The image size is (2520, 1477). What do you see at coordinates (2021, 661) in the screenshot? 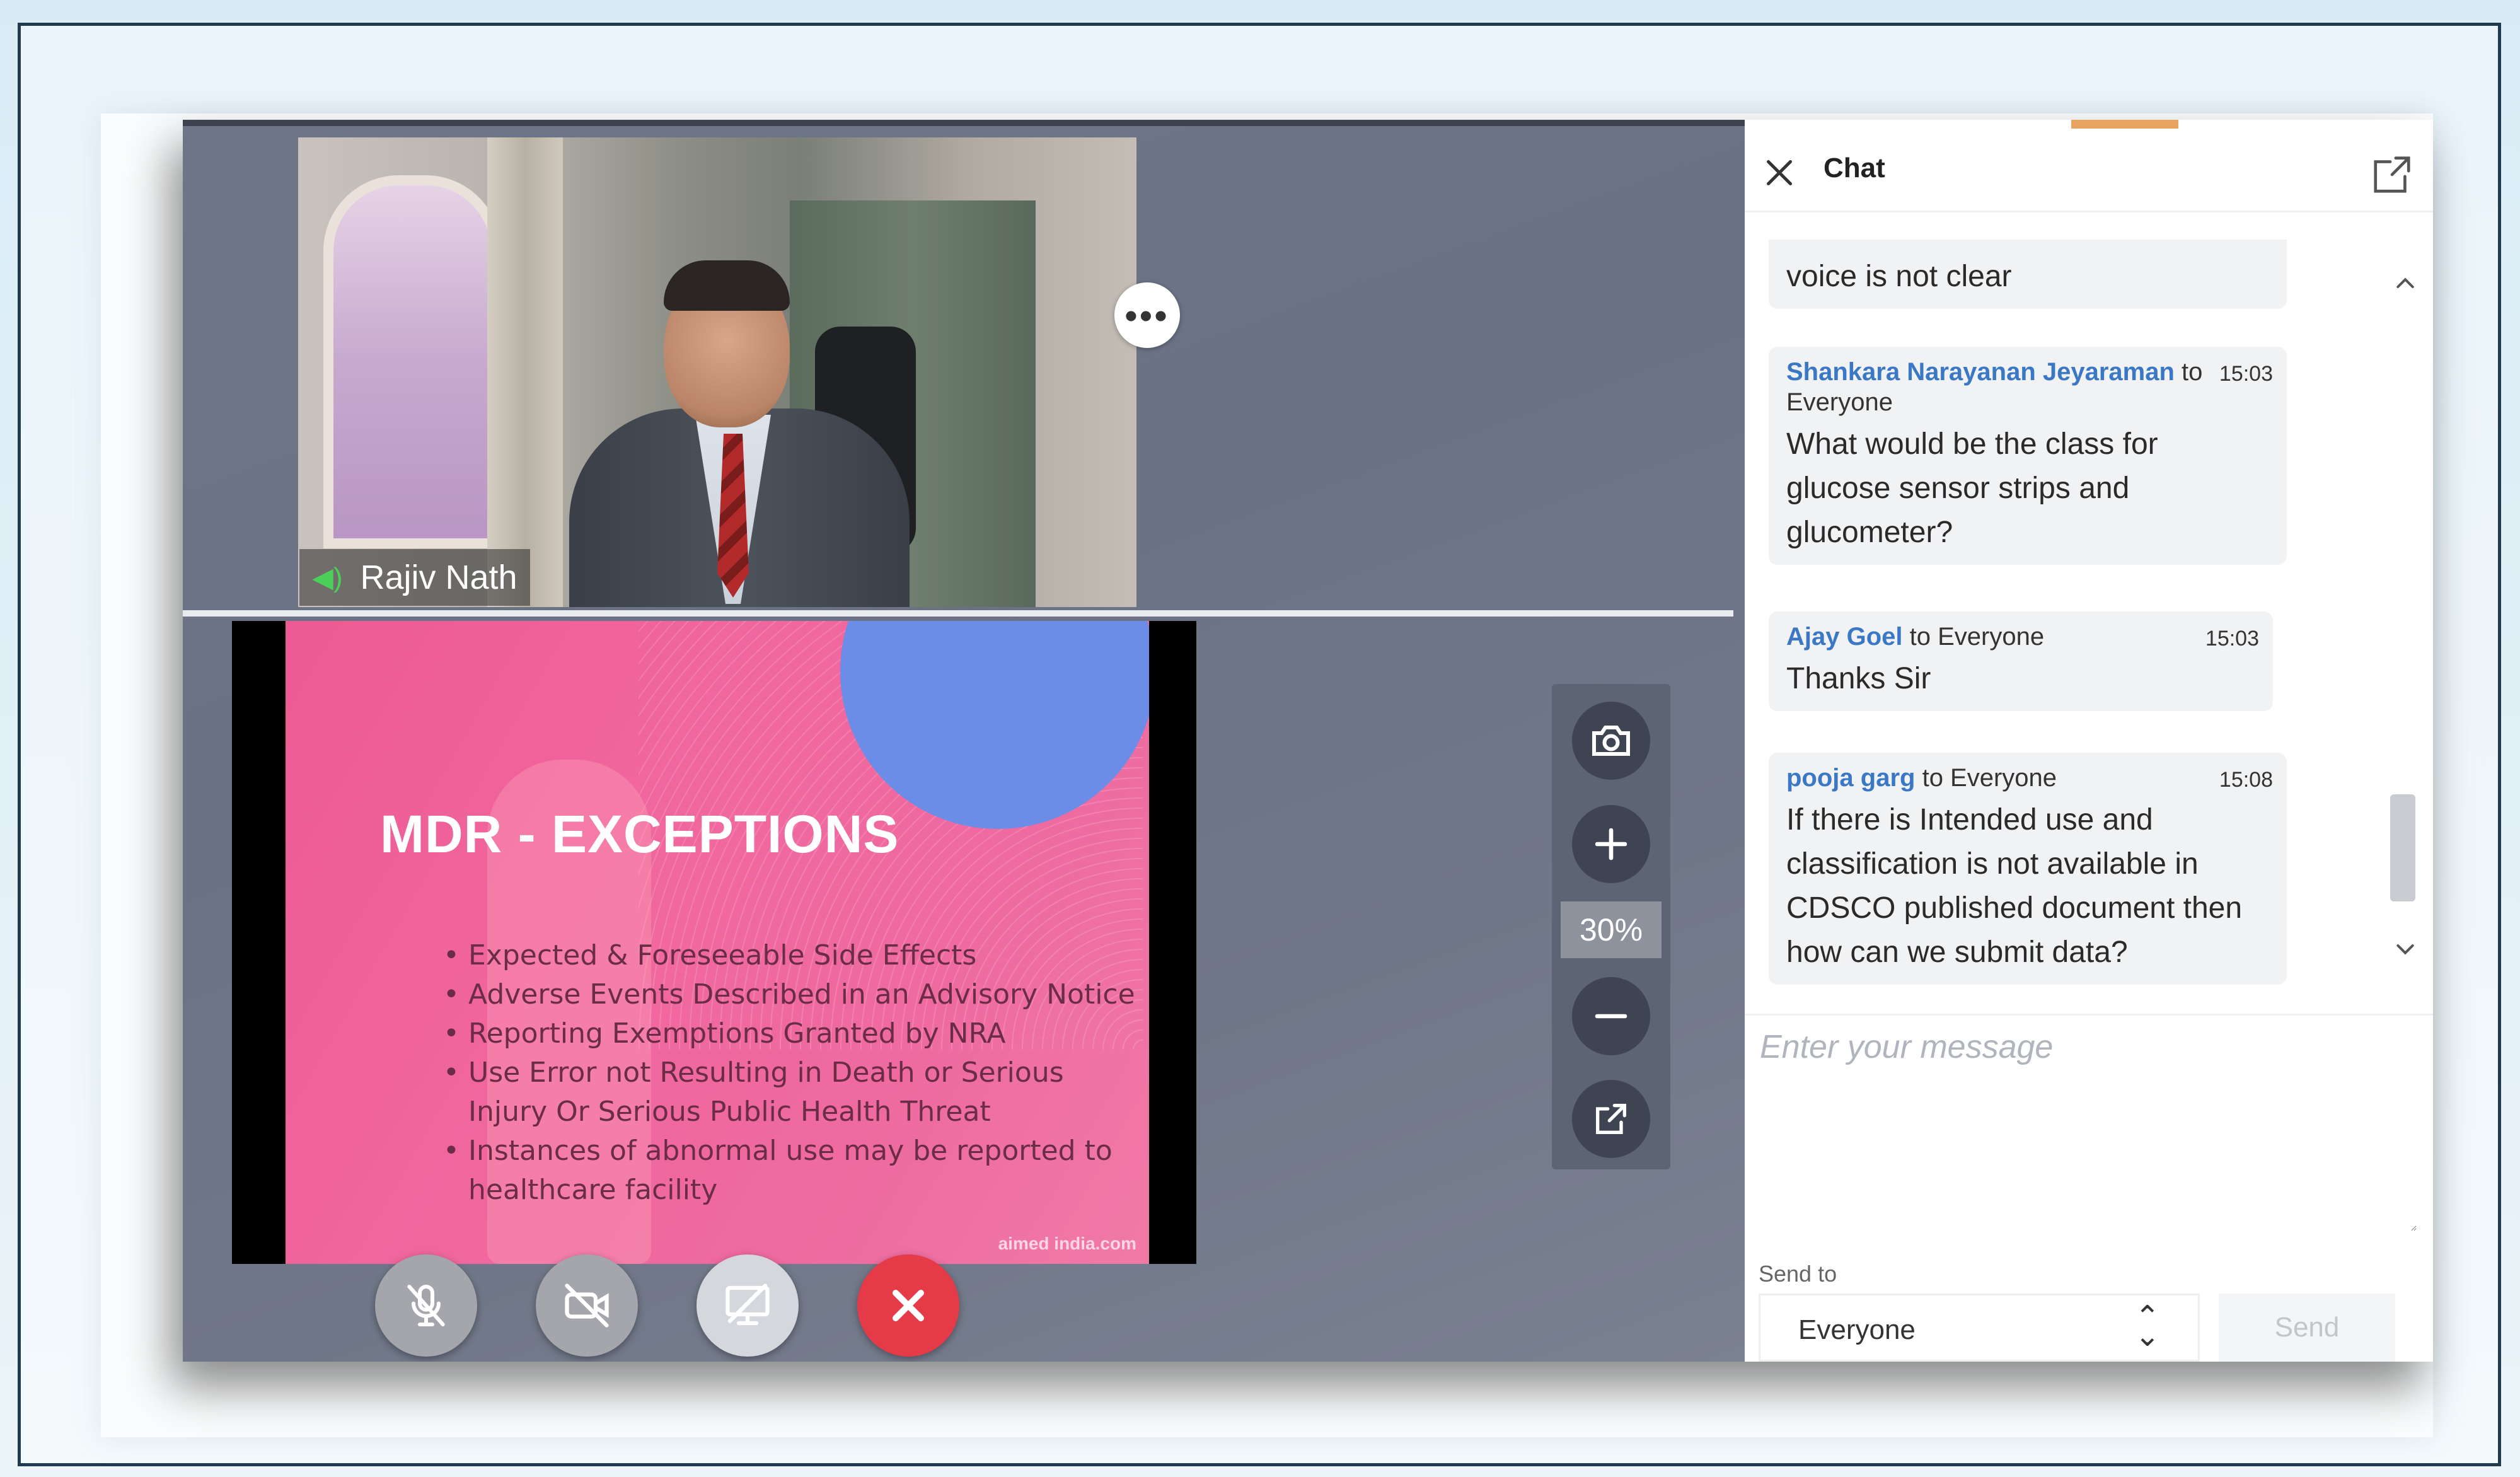
I see `chat-message: Ajay Goel to Everyone 15:03 Thanks Sir` at bounding box center [2021, 661].